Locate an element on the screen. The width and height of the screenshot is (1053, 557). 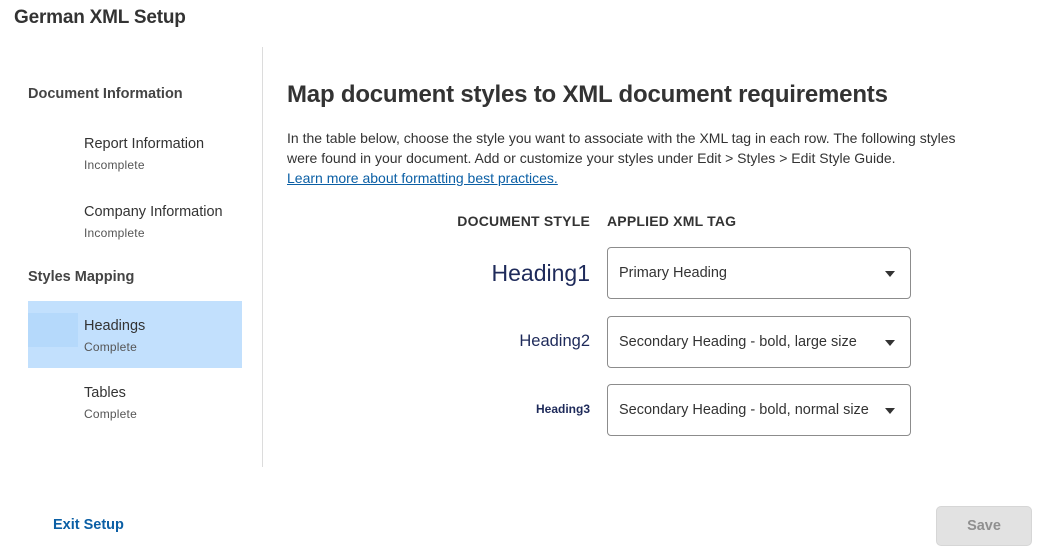
sidebar-item-tables: Tables Complete is located at coordinates (135, 401).